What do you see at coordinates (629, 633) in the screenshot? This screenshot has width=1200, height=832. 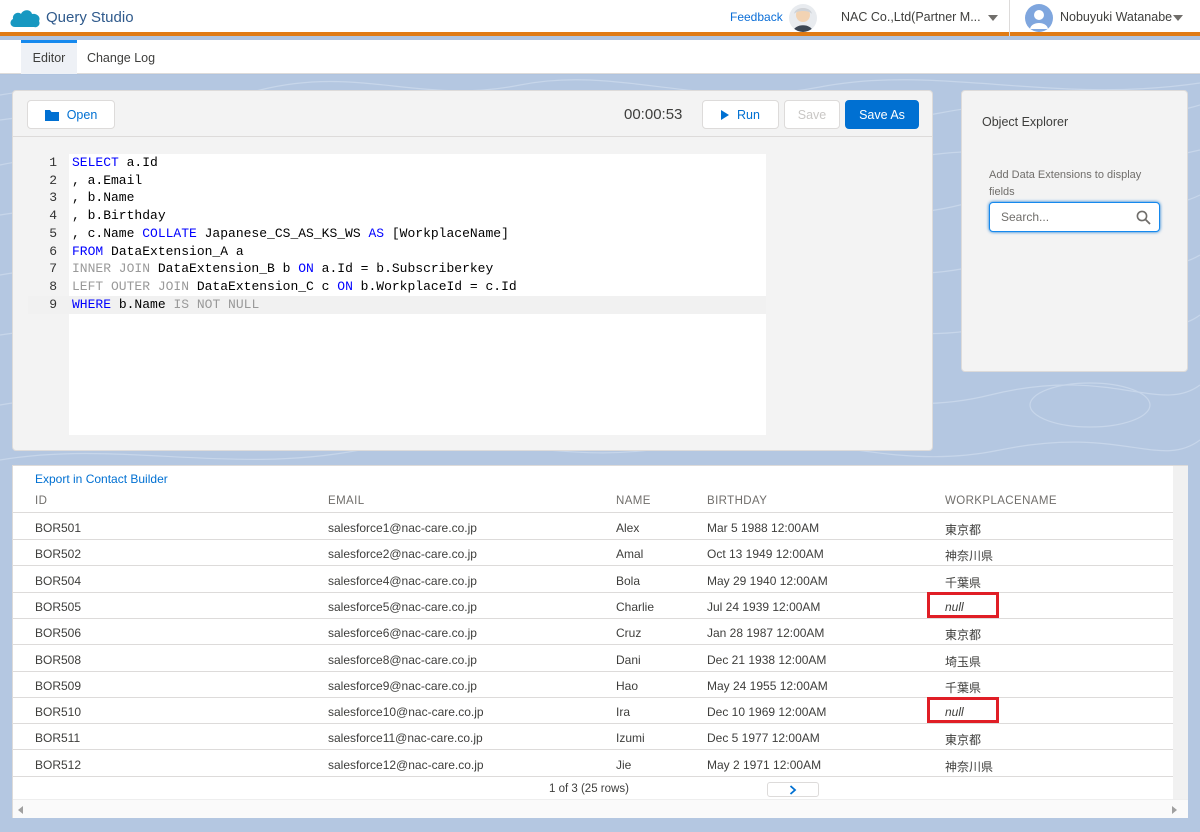 I see `cell-name: Cruz` at bounding box center [629, 633].